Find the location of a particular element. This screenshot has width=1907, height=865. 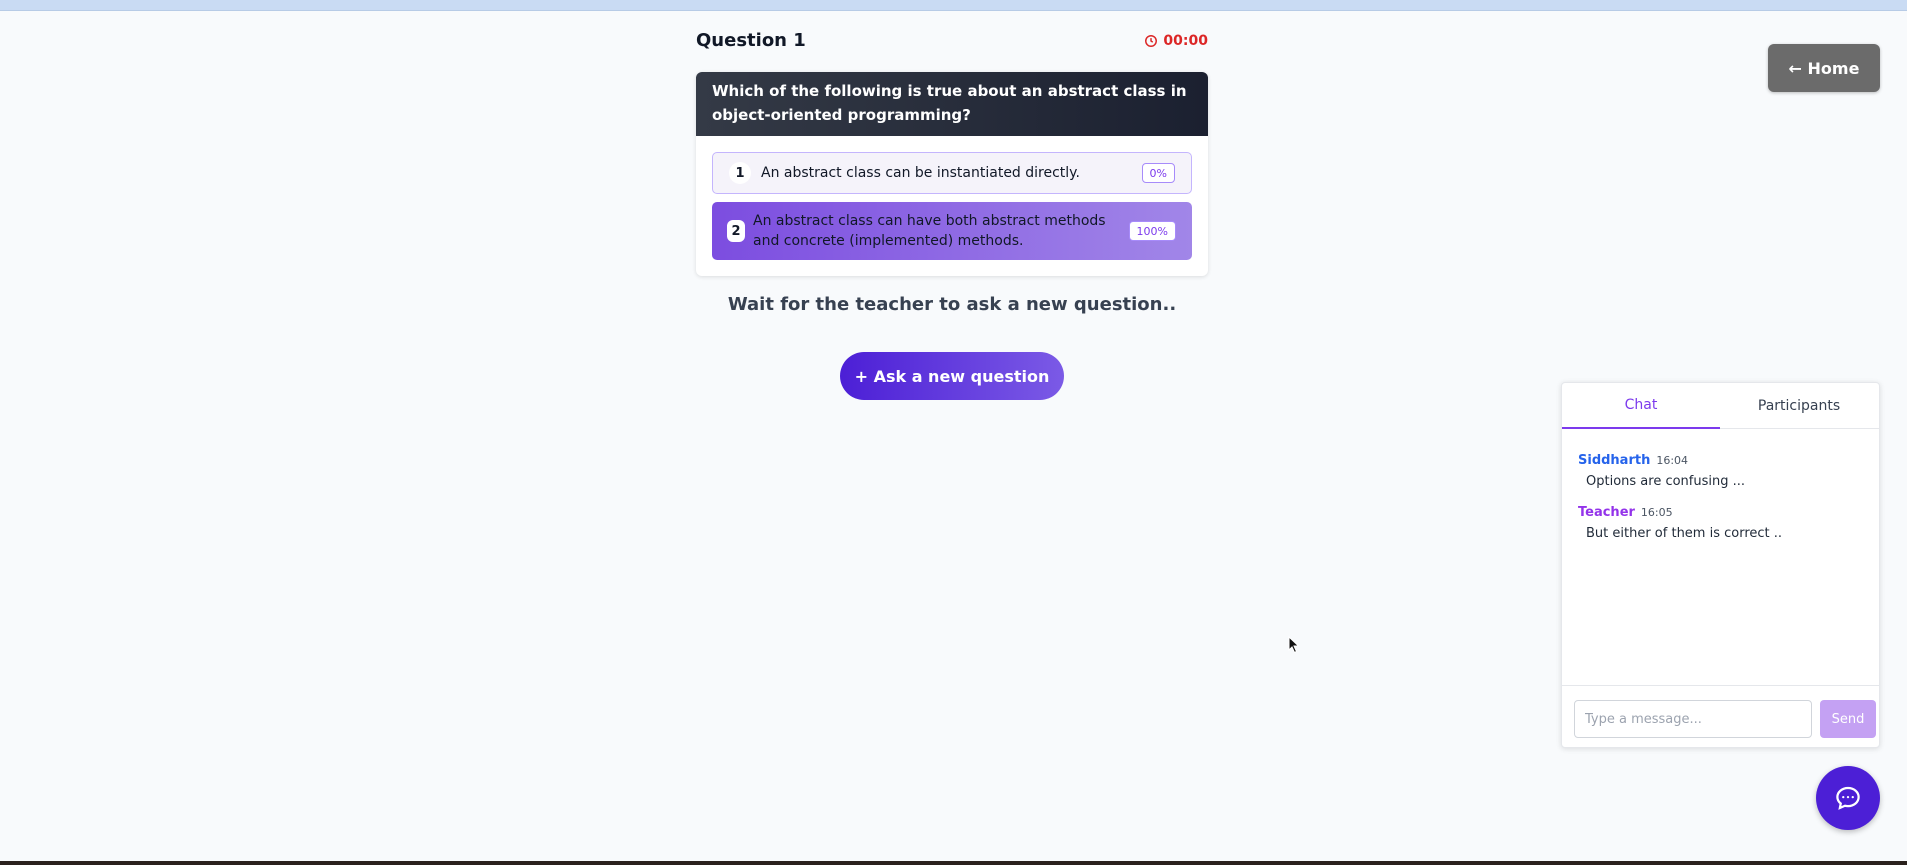

timer-value: 00:00 is located at coordinates (1185, 41).